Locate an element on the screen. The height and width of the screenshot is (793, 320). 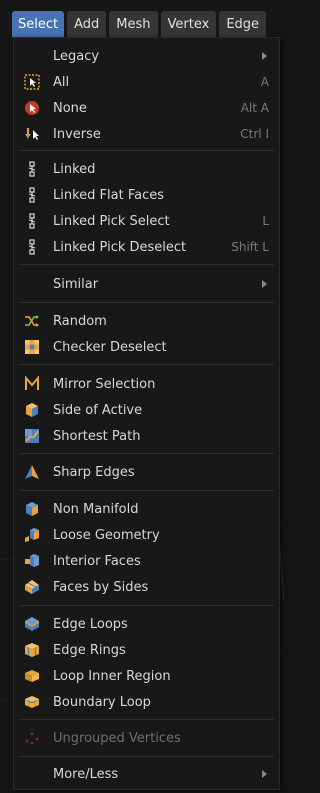
tab-vertex: Vertex is located at coordinates (188, 24).